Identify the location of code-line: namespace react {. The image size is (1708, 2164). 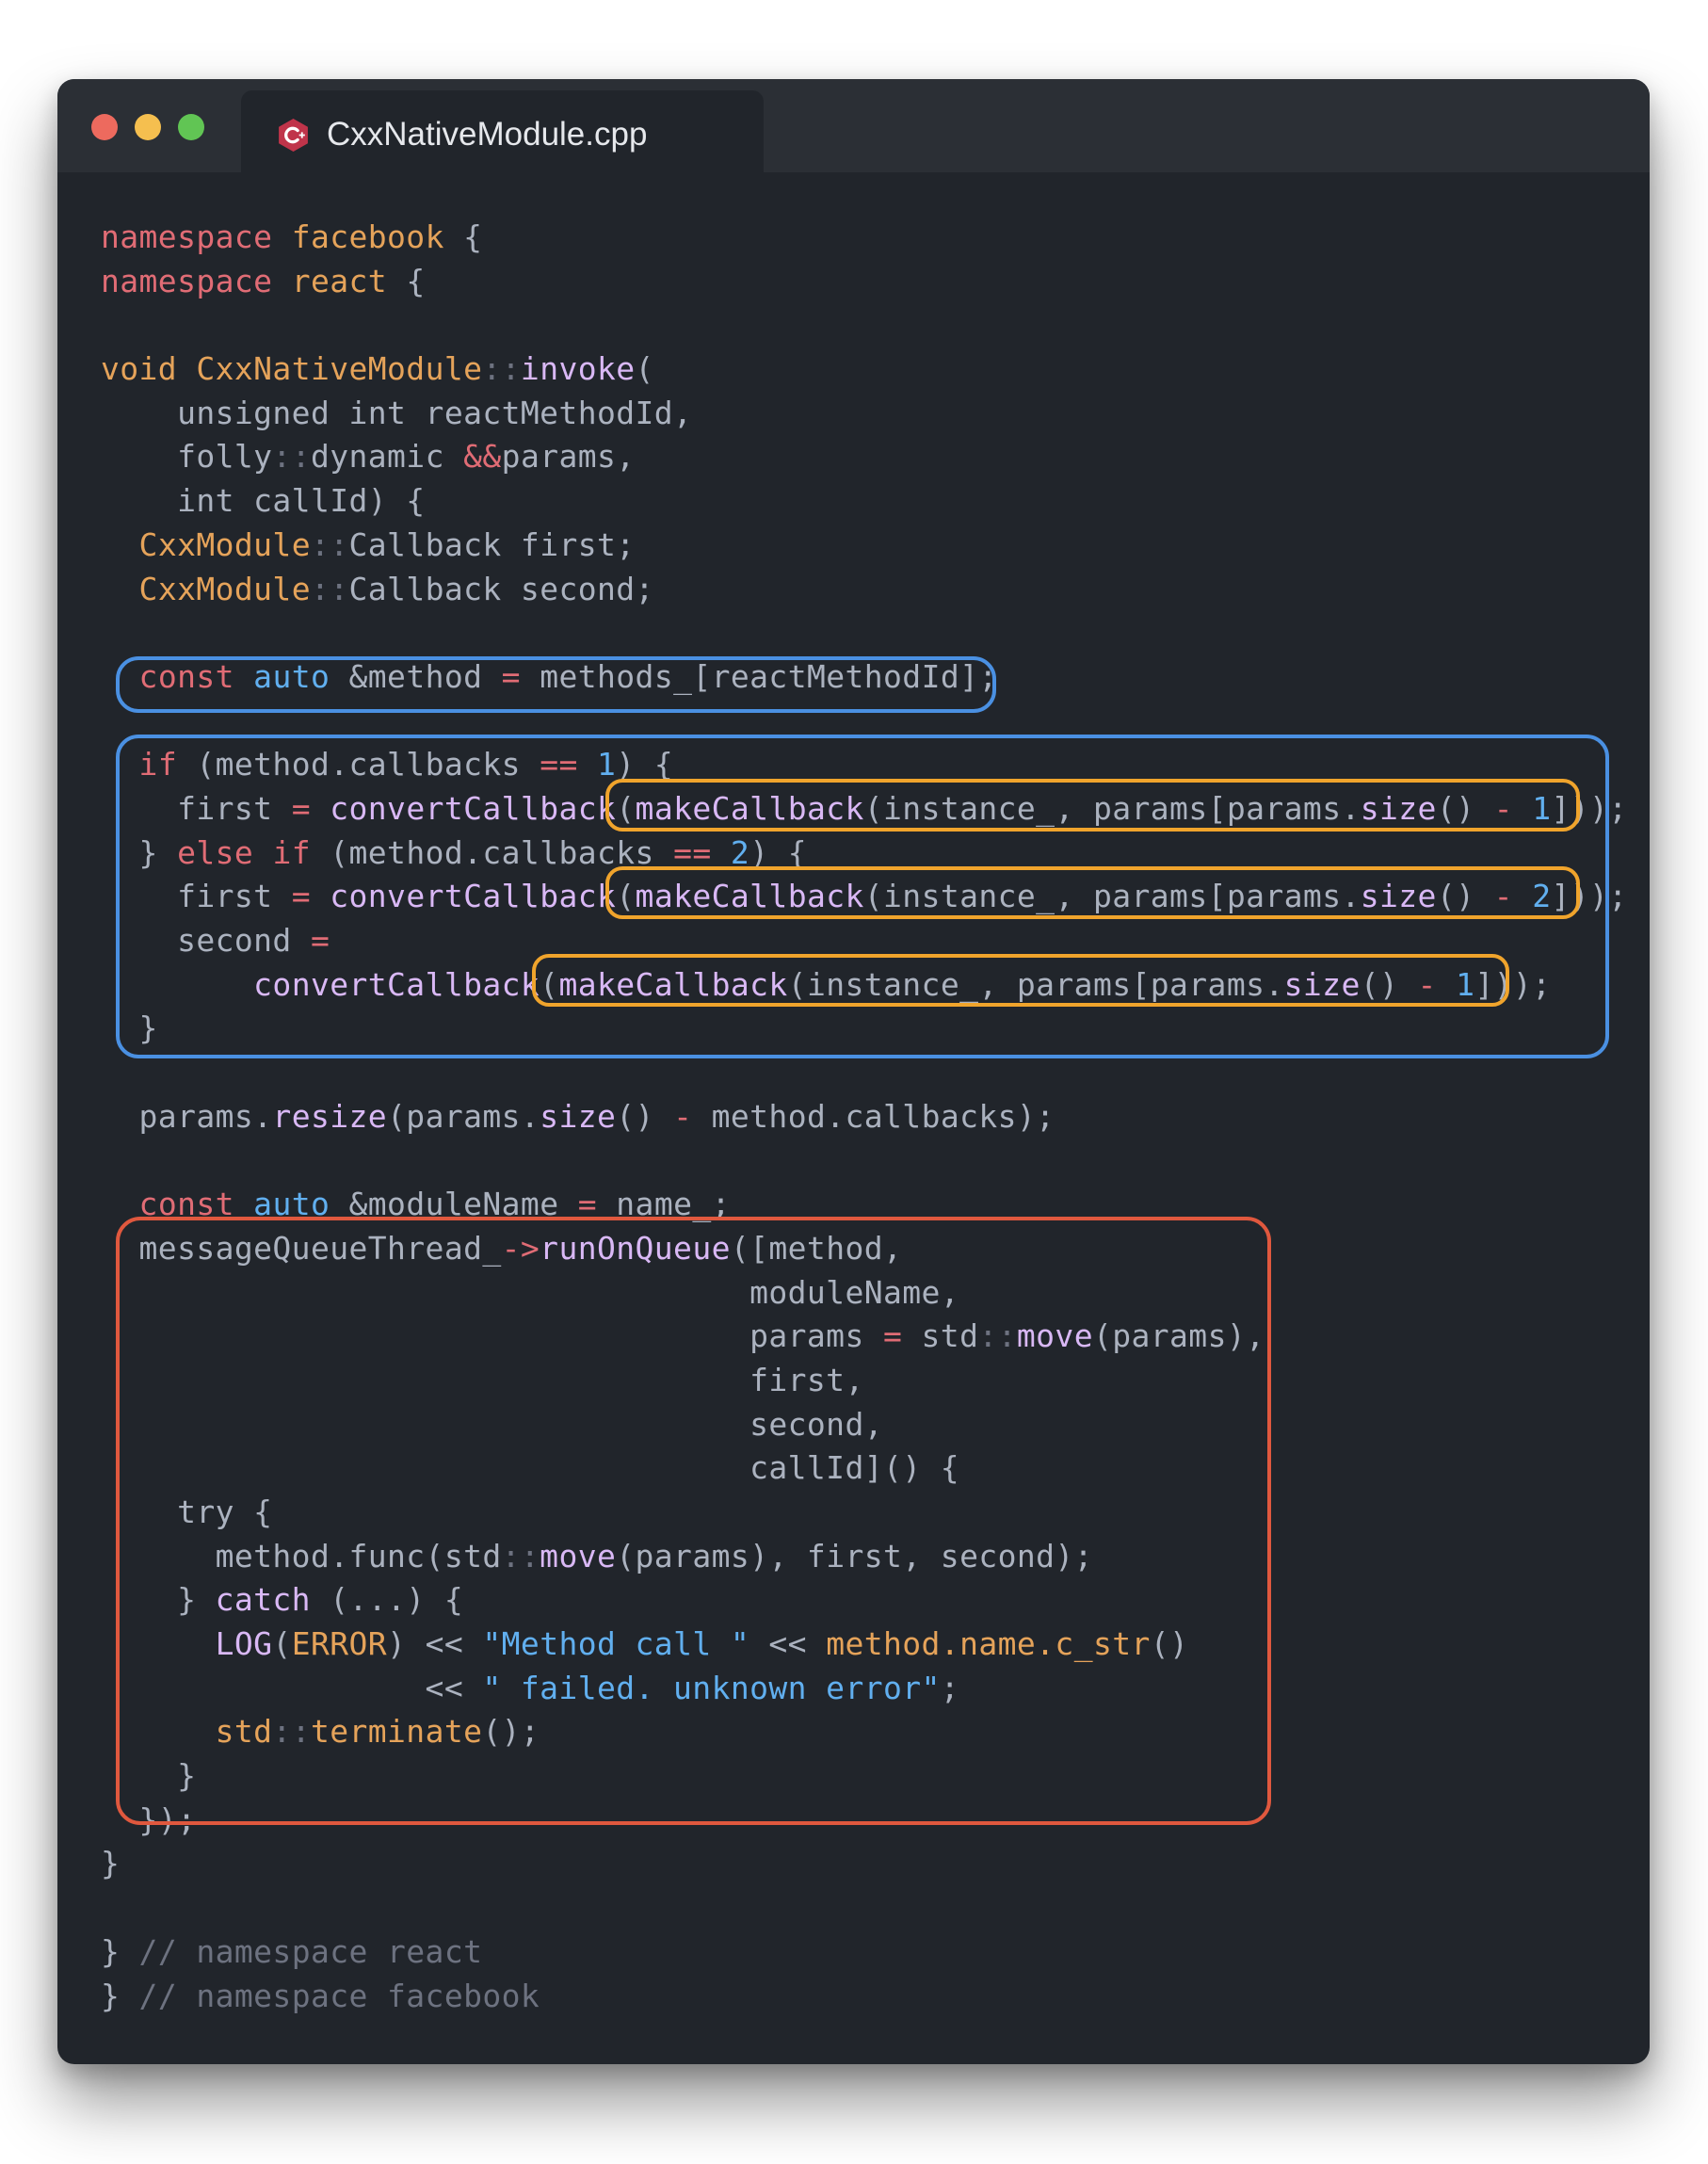
(263, 280).